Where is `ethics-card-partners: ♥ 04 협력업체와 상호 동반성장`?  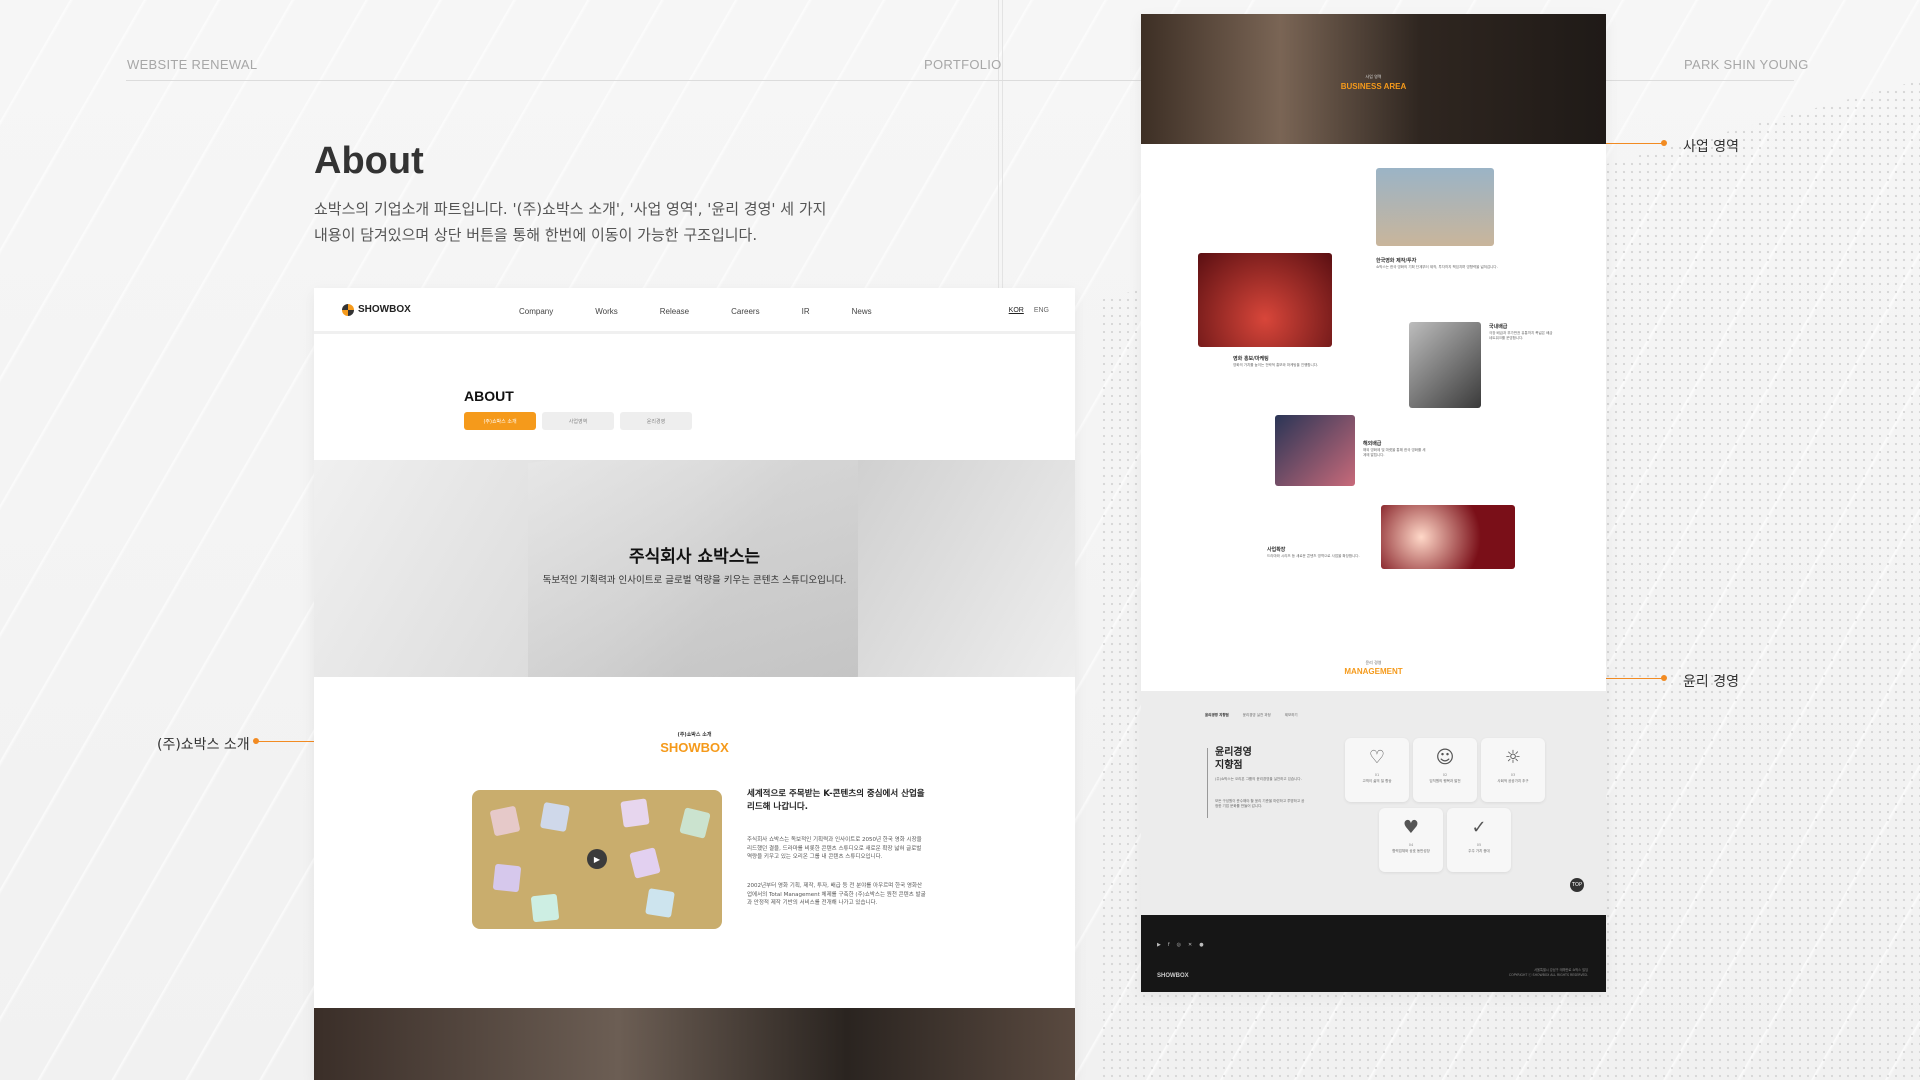
ethics-card-partners: ♥ 04 협력업체와 상호 동반성장 is located at coordinates (1411, 840).